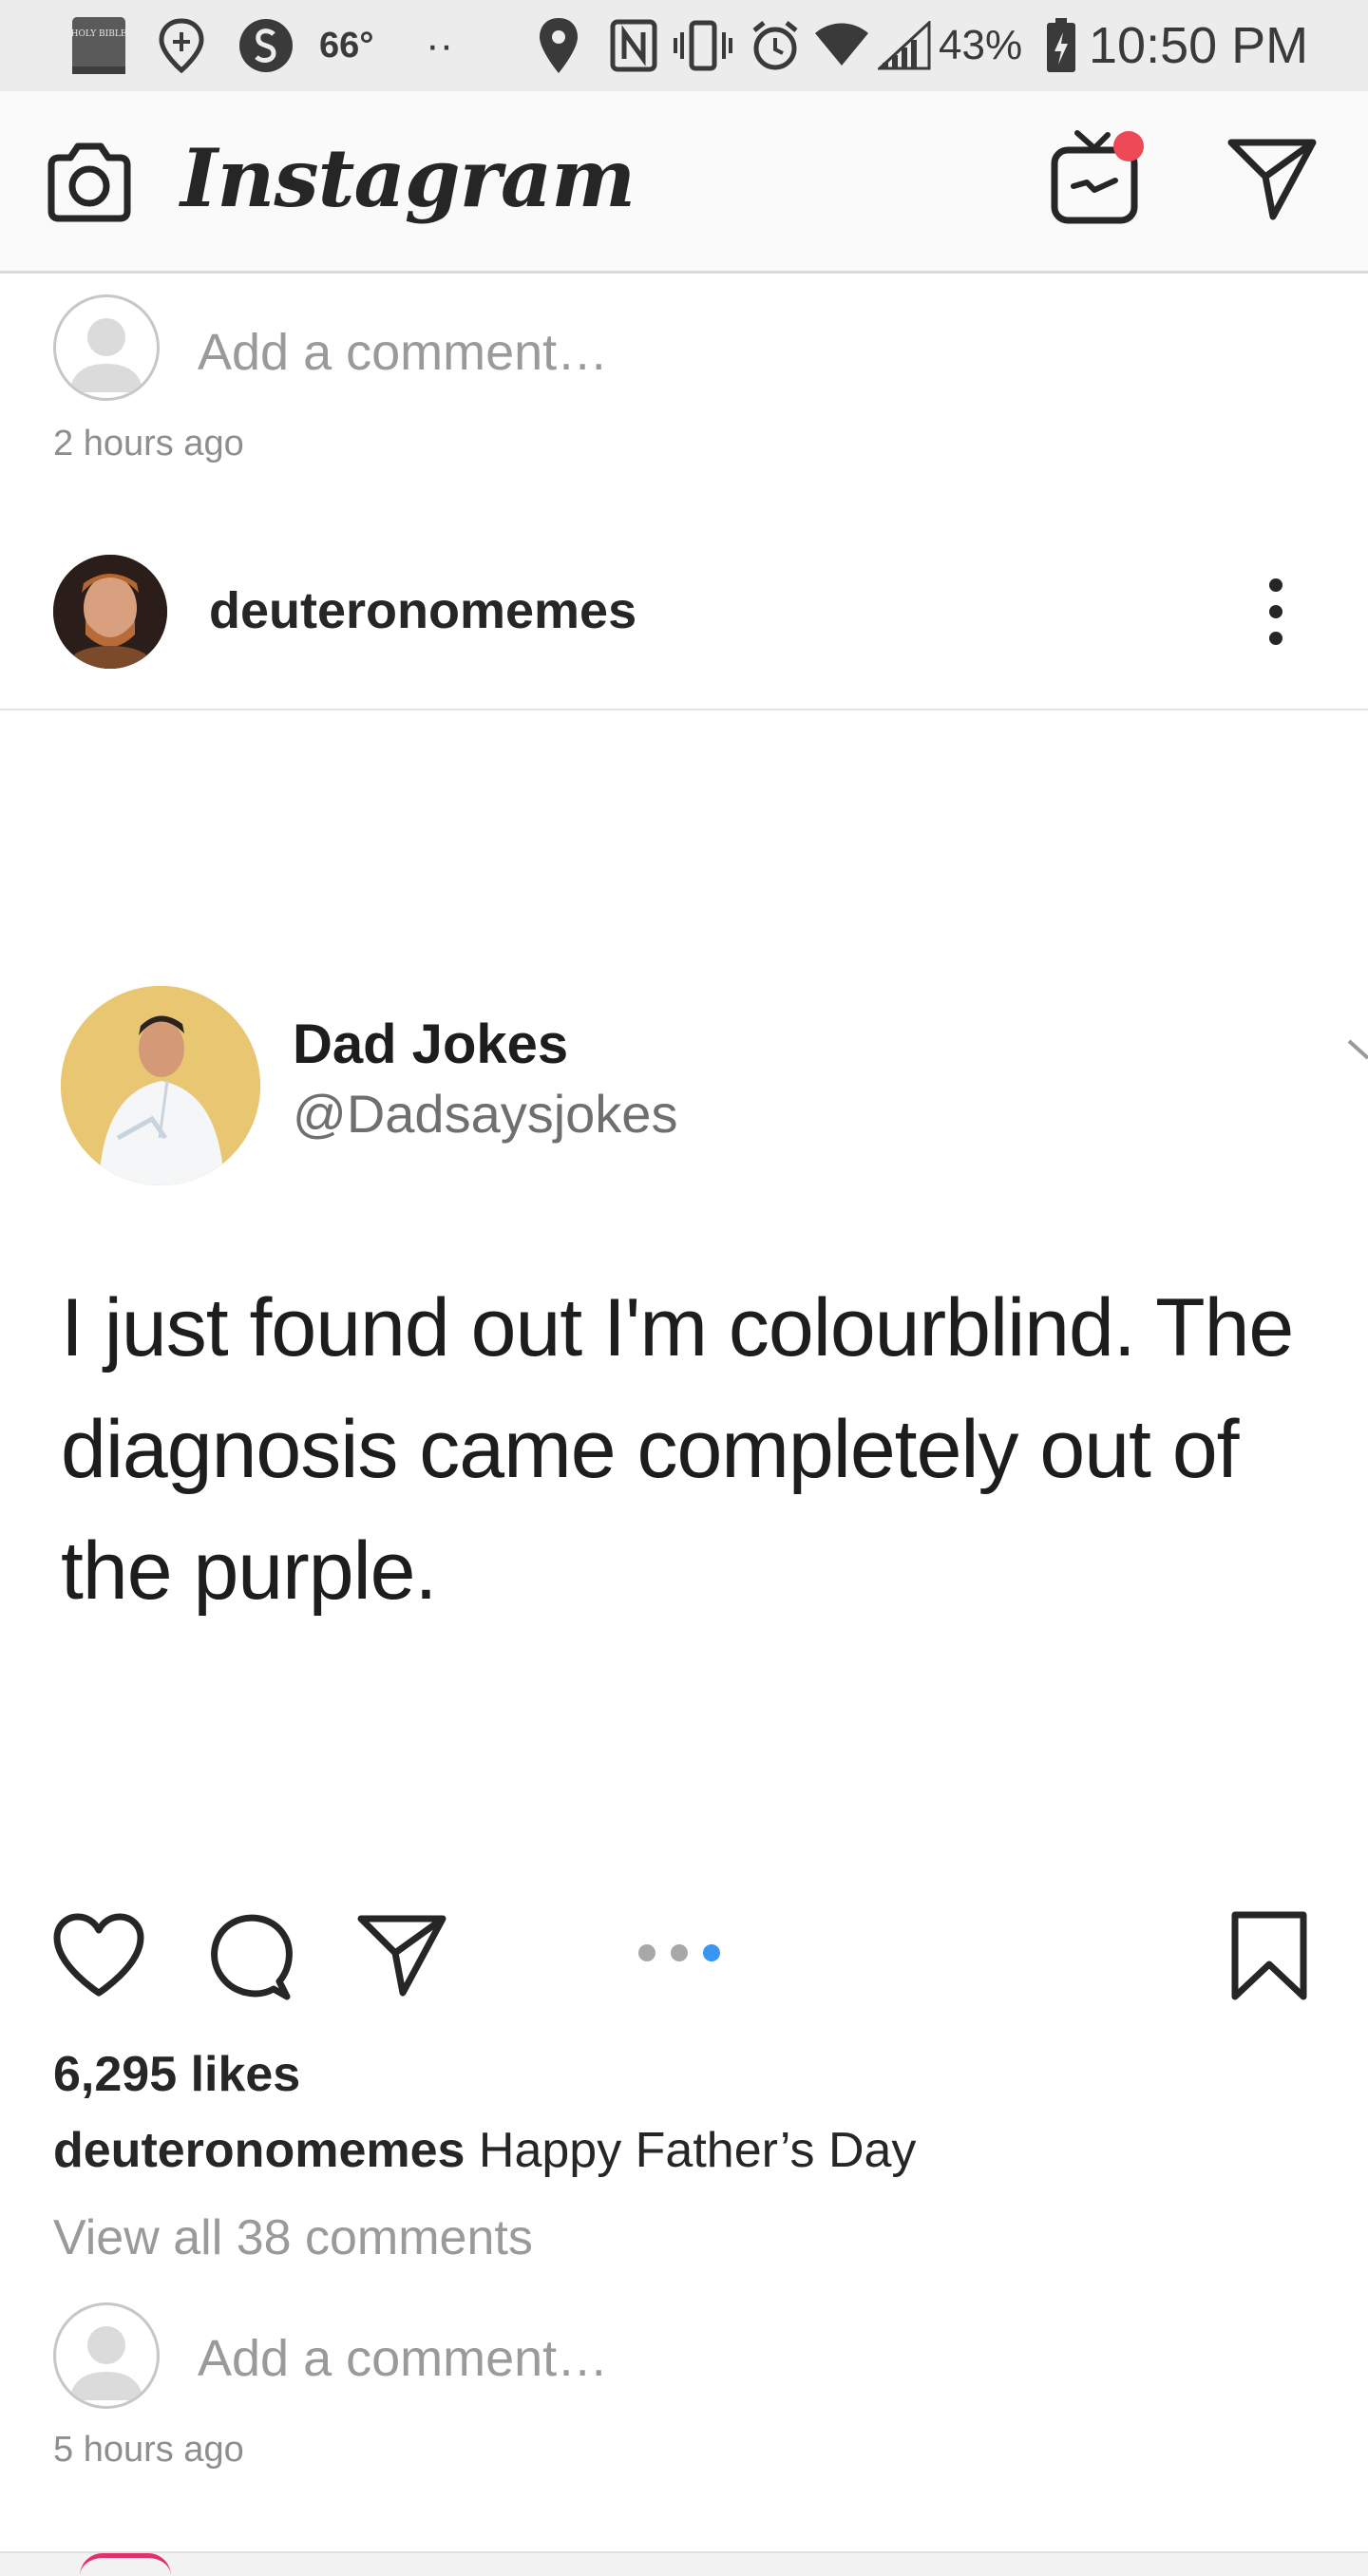 The height and width of the screenshot is (2576, 1368). I want to click on signal-icon, so click(904, 45).